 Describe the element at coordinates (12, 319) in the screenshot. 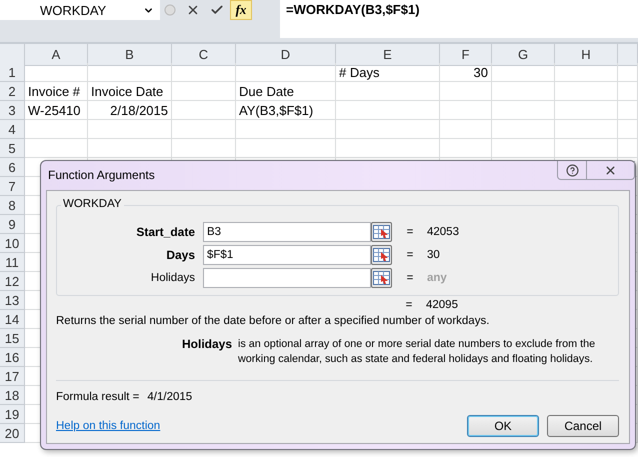

I see `row-header: 14` at that location.